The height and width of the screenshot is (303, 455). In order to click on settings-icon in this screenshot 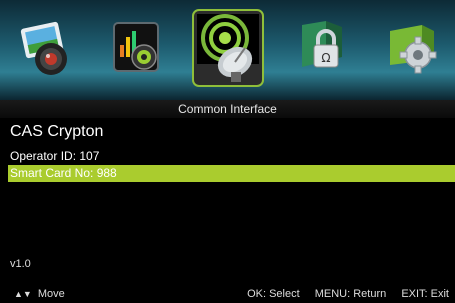, I will do `click(412, 48)`.